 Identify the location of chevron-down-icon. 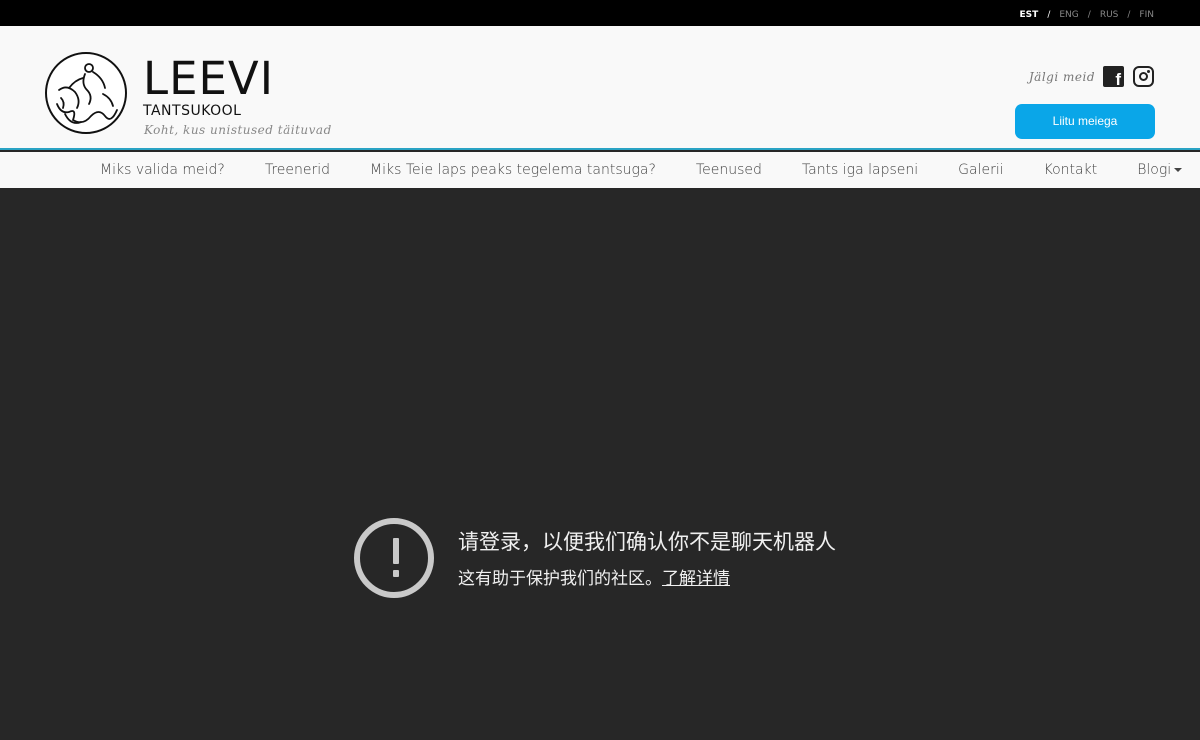
(1178, 170).